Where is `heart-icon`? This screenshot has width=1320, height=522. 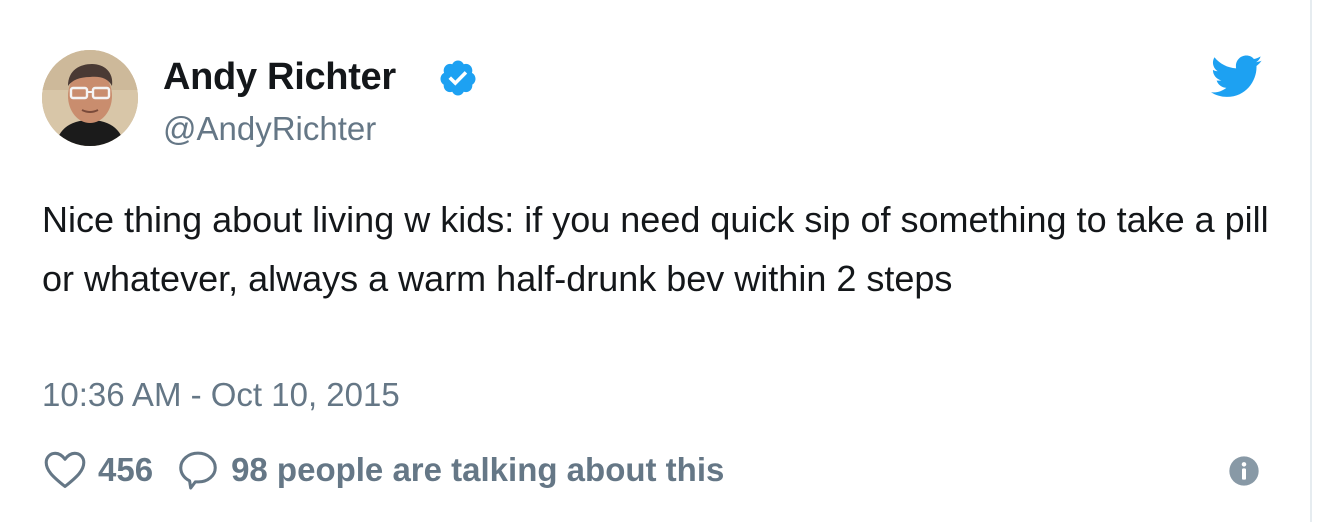
heart-icon is located at coordinates (65, 470).